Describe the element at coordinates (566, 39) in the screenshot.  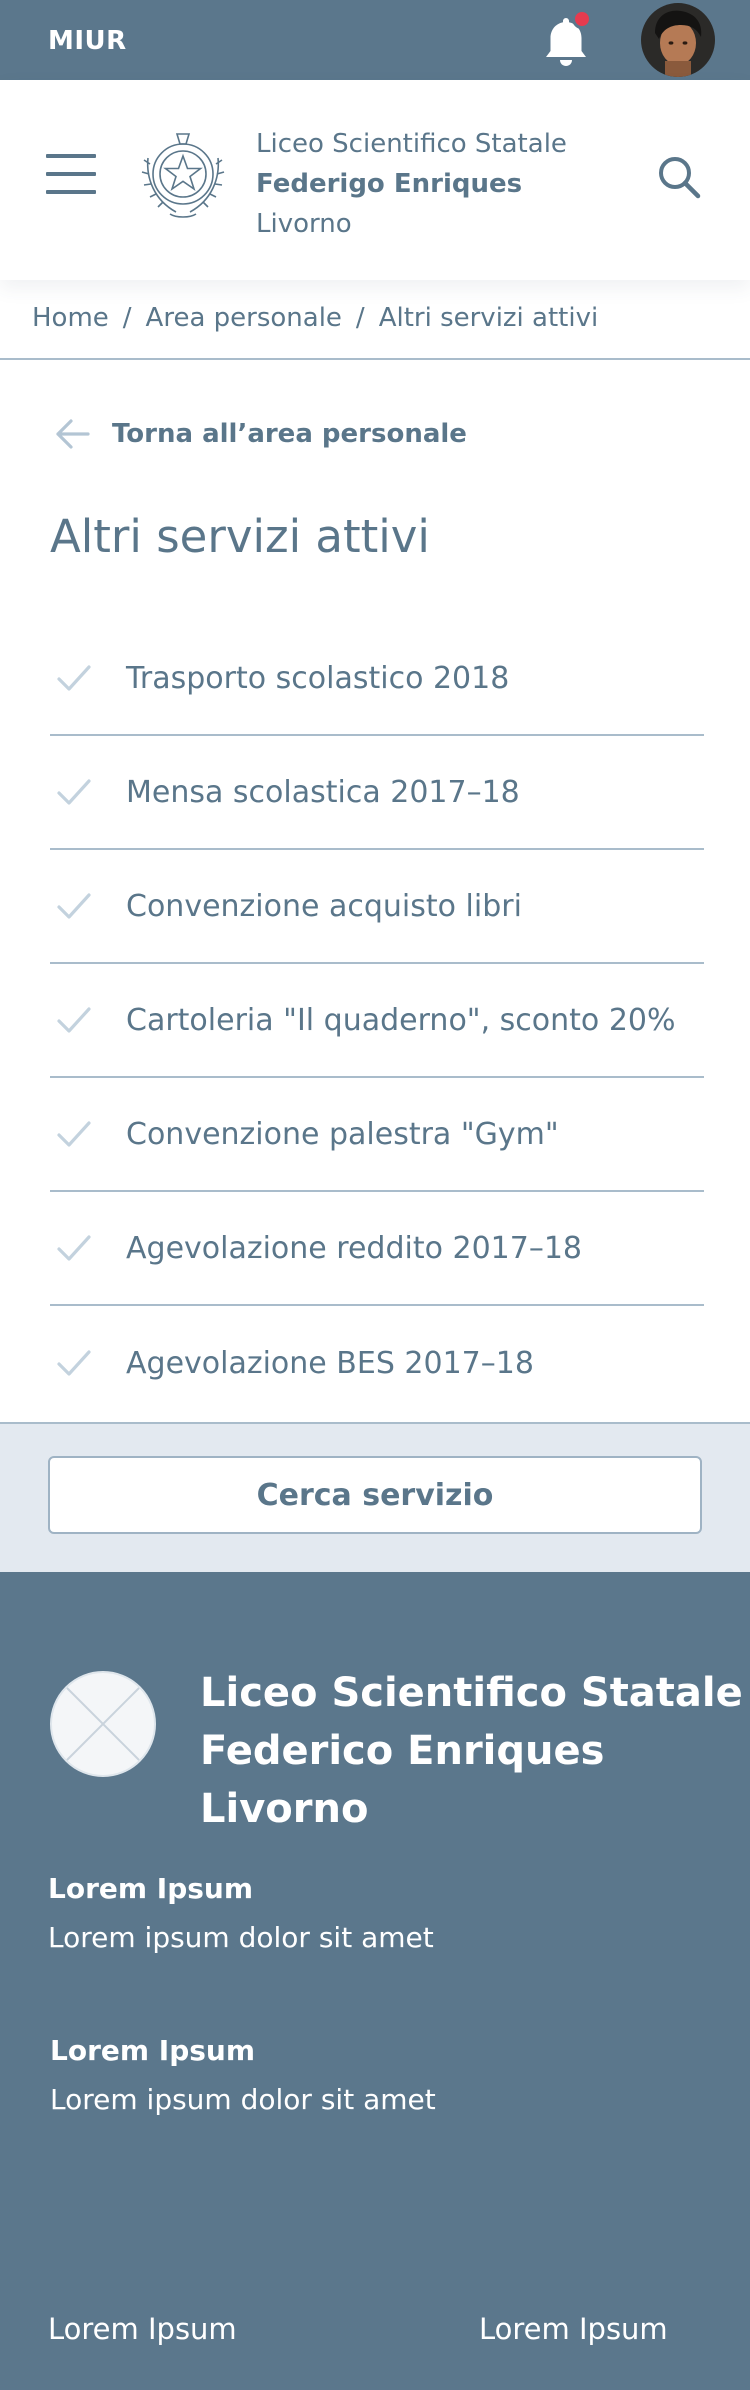
I see `notifications-button` at that location.